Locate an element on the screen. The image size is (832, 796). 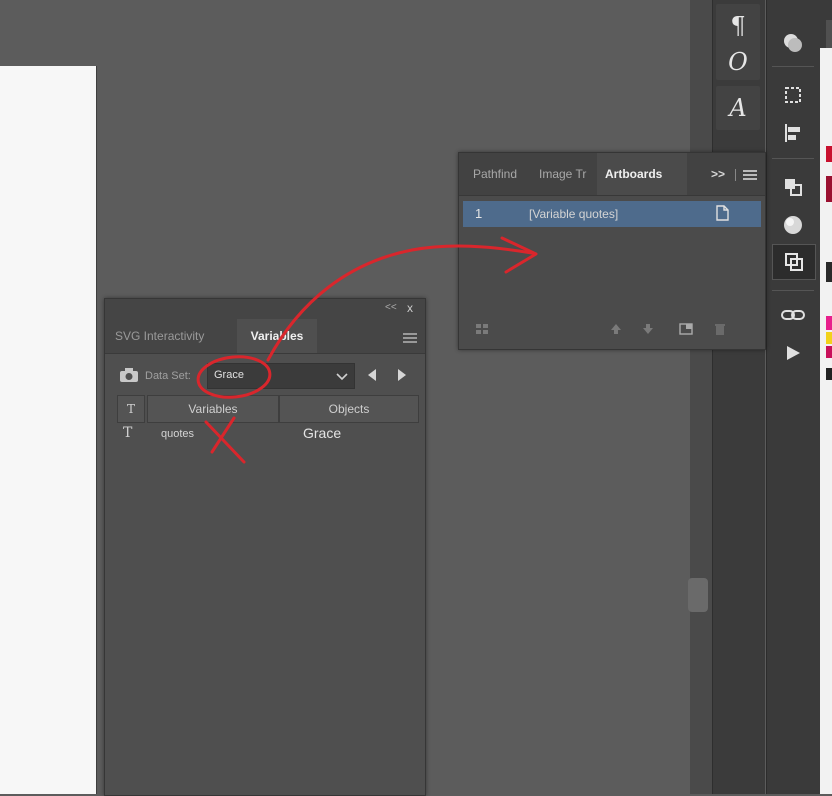
tab-svg-interactivity: SVG Interactivity is located at coordinates (177, 336).